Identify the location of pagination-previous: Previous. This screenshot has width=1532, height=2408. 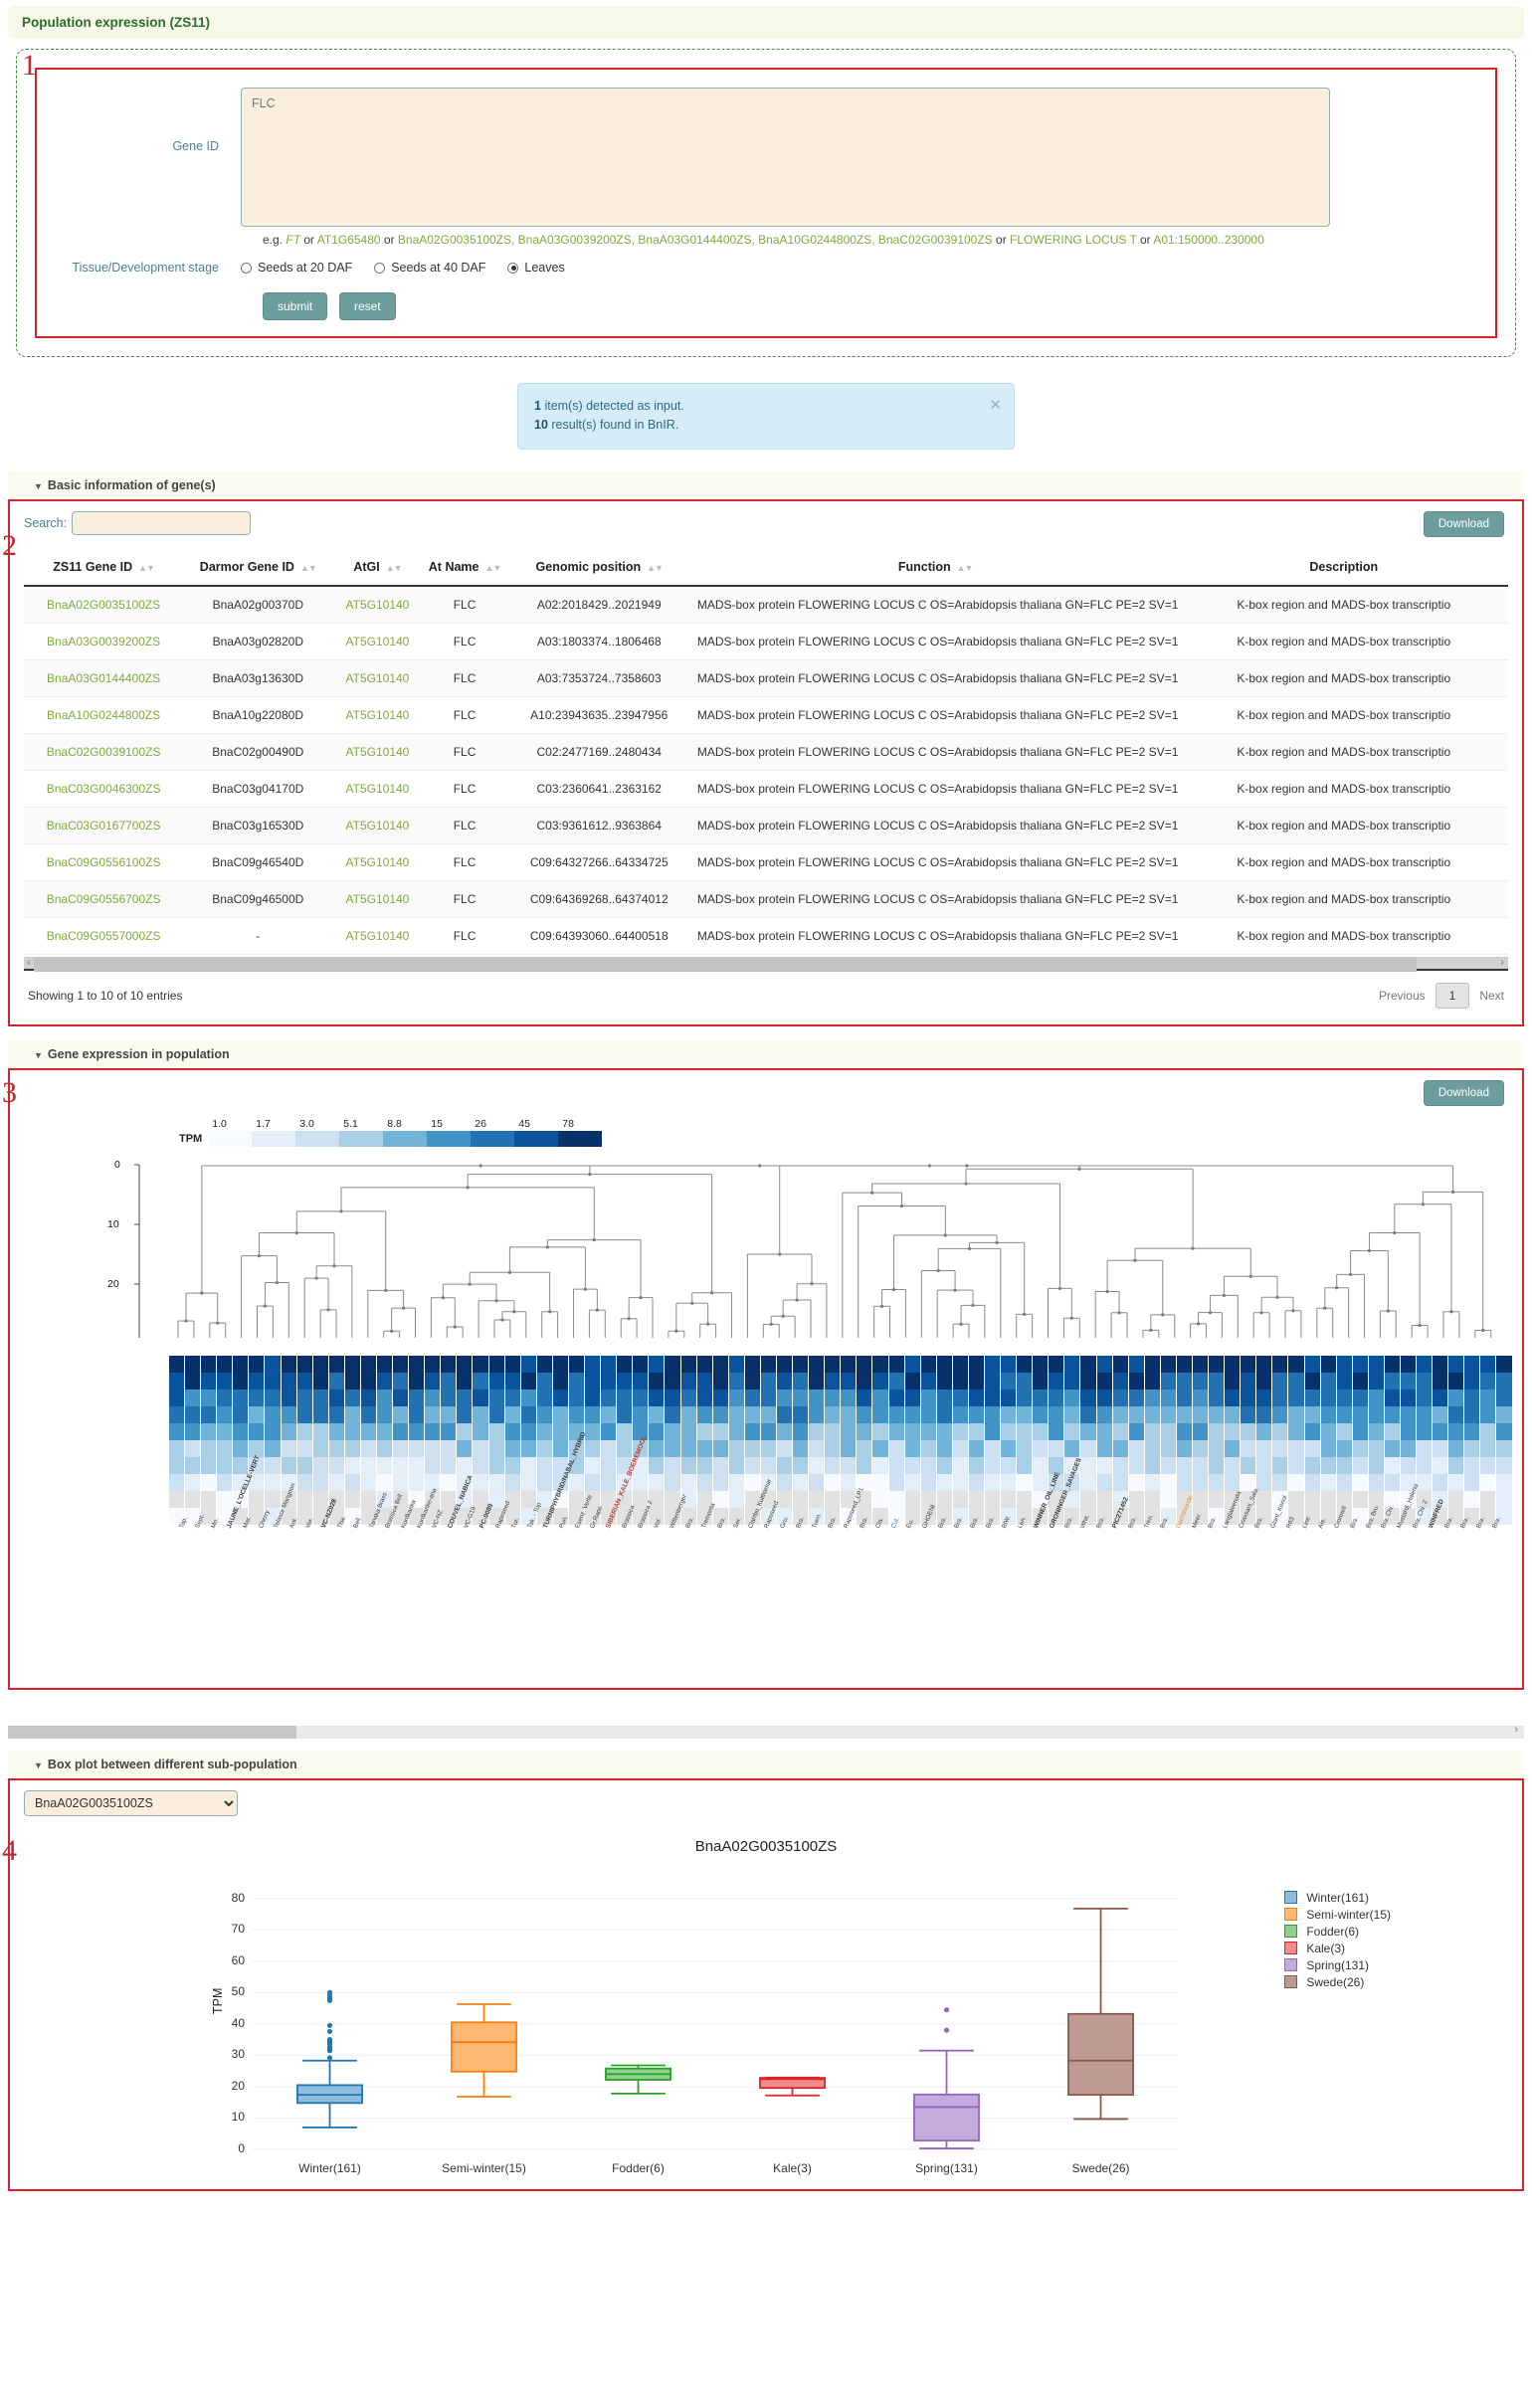
(1402, 996).